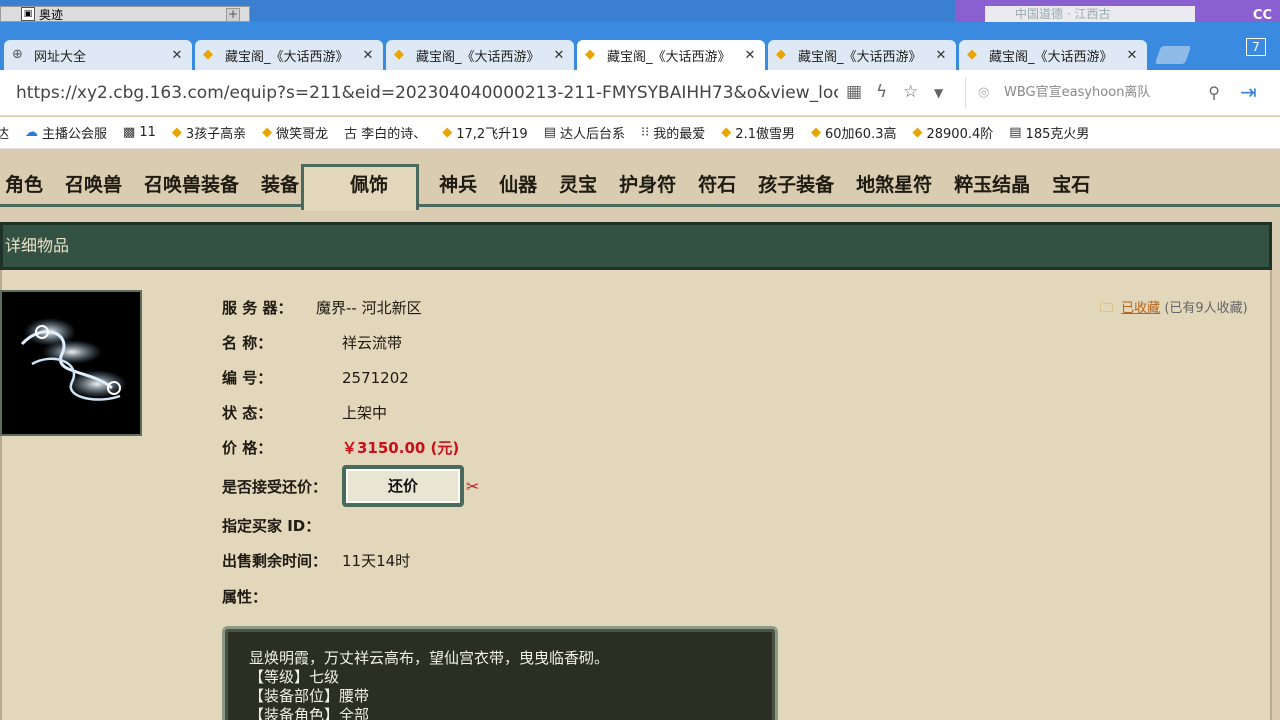  I want to click on bookmark-item: ◆ 17,2飞升19, so click(485, 132).